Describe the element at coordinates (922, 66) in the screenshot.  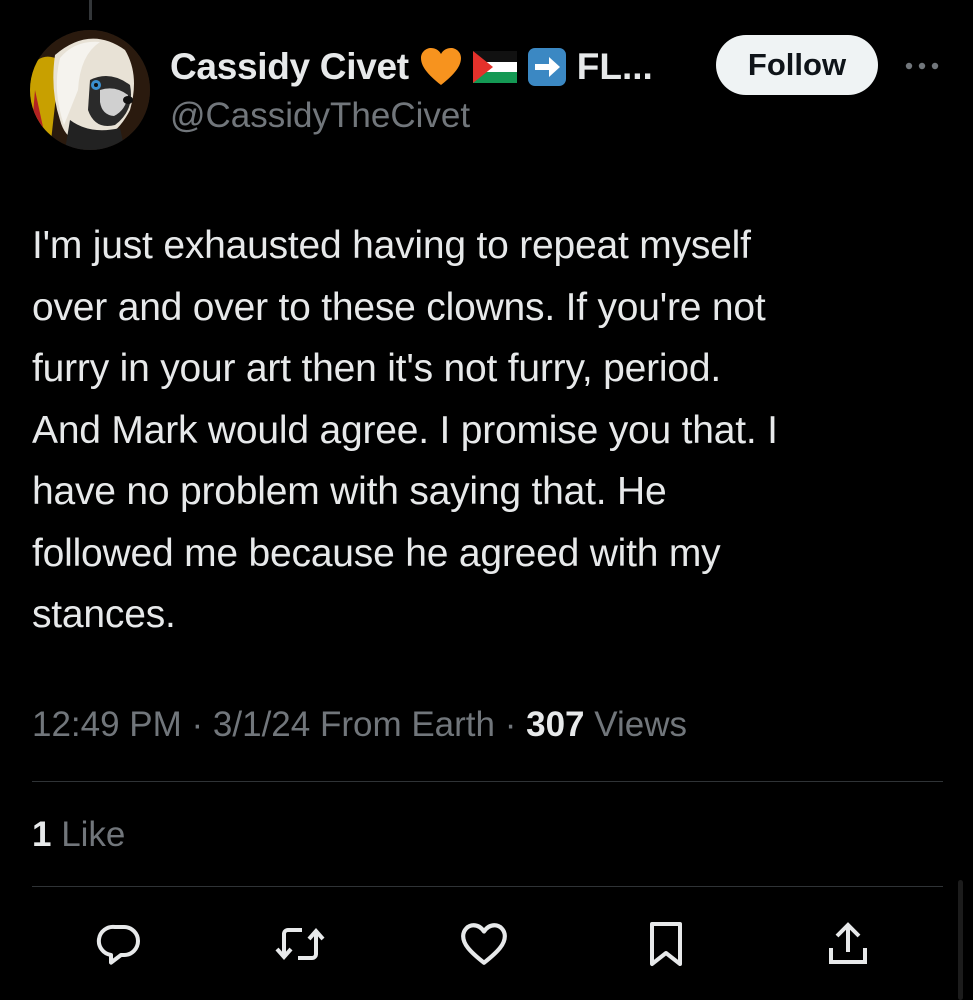
I see `more-dots-icon` at that location.